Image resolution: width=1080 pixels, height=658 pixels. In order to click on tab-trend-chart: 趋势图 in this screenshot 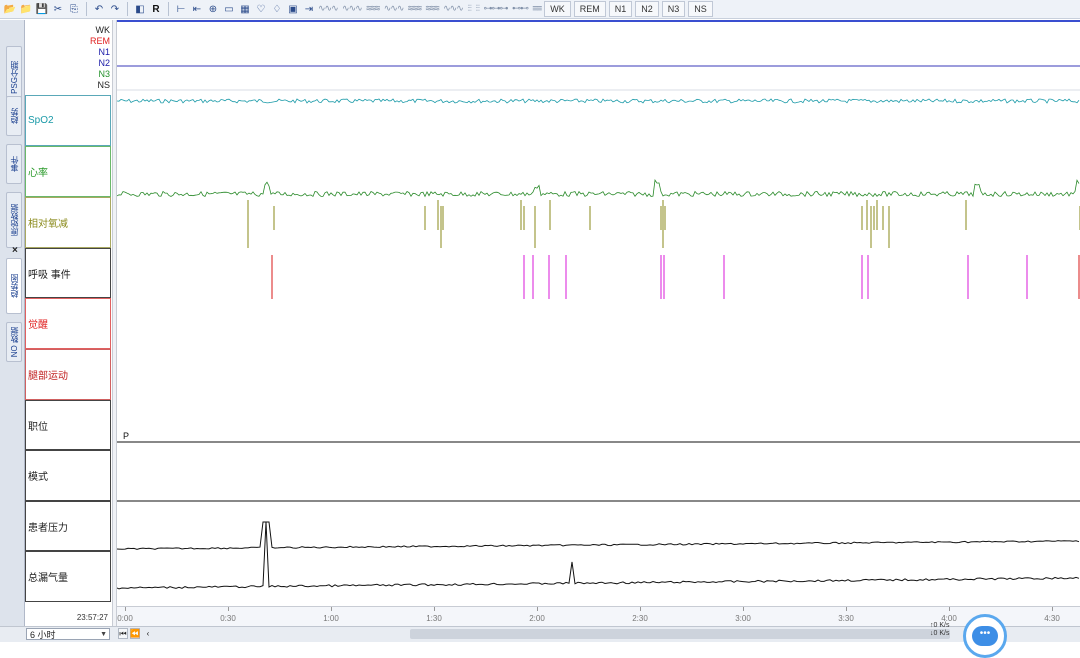, I will do `click(14, 286)`.